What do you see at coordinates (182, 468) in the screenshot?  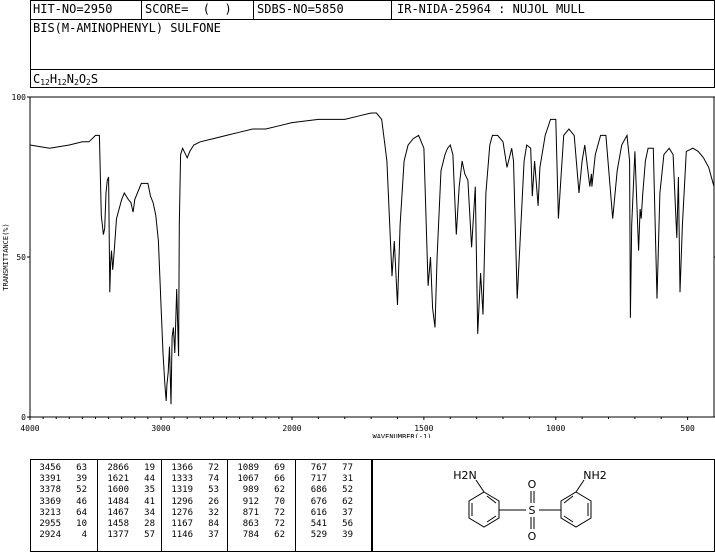 I see `peak-wavenumber: 1366` at bounding box center [182, 468].